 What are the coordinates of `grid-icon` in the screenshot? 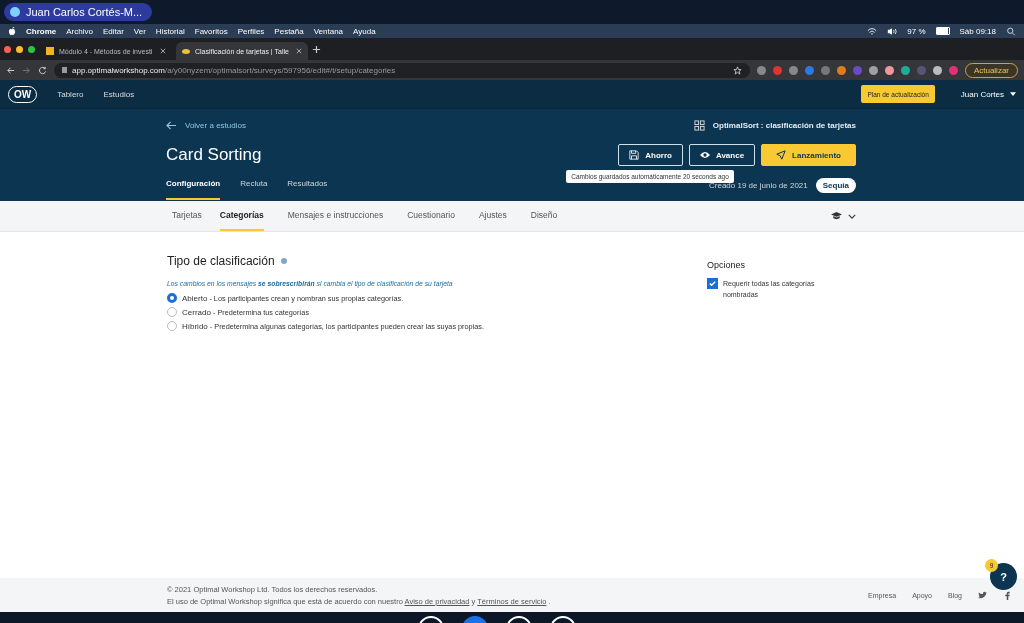 It's located at (699, 125).